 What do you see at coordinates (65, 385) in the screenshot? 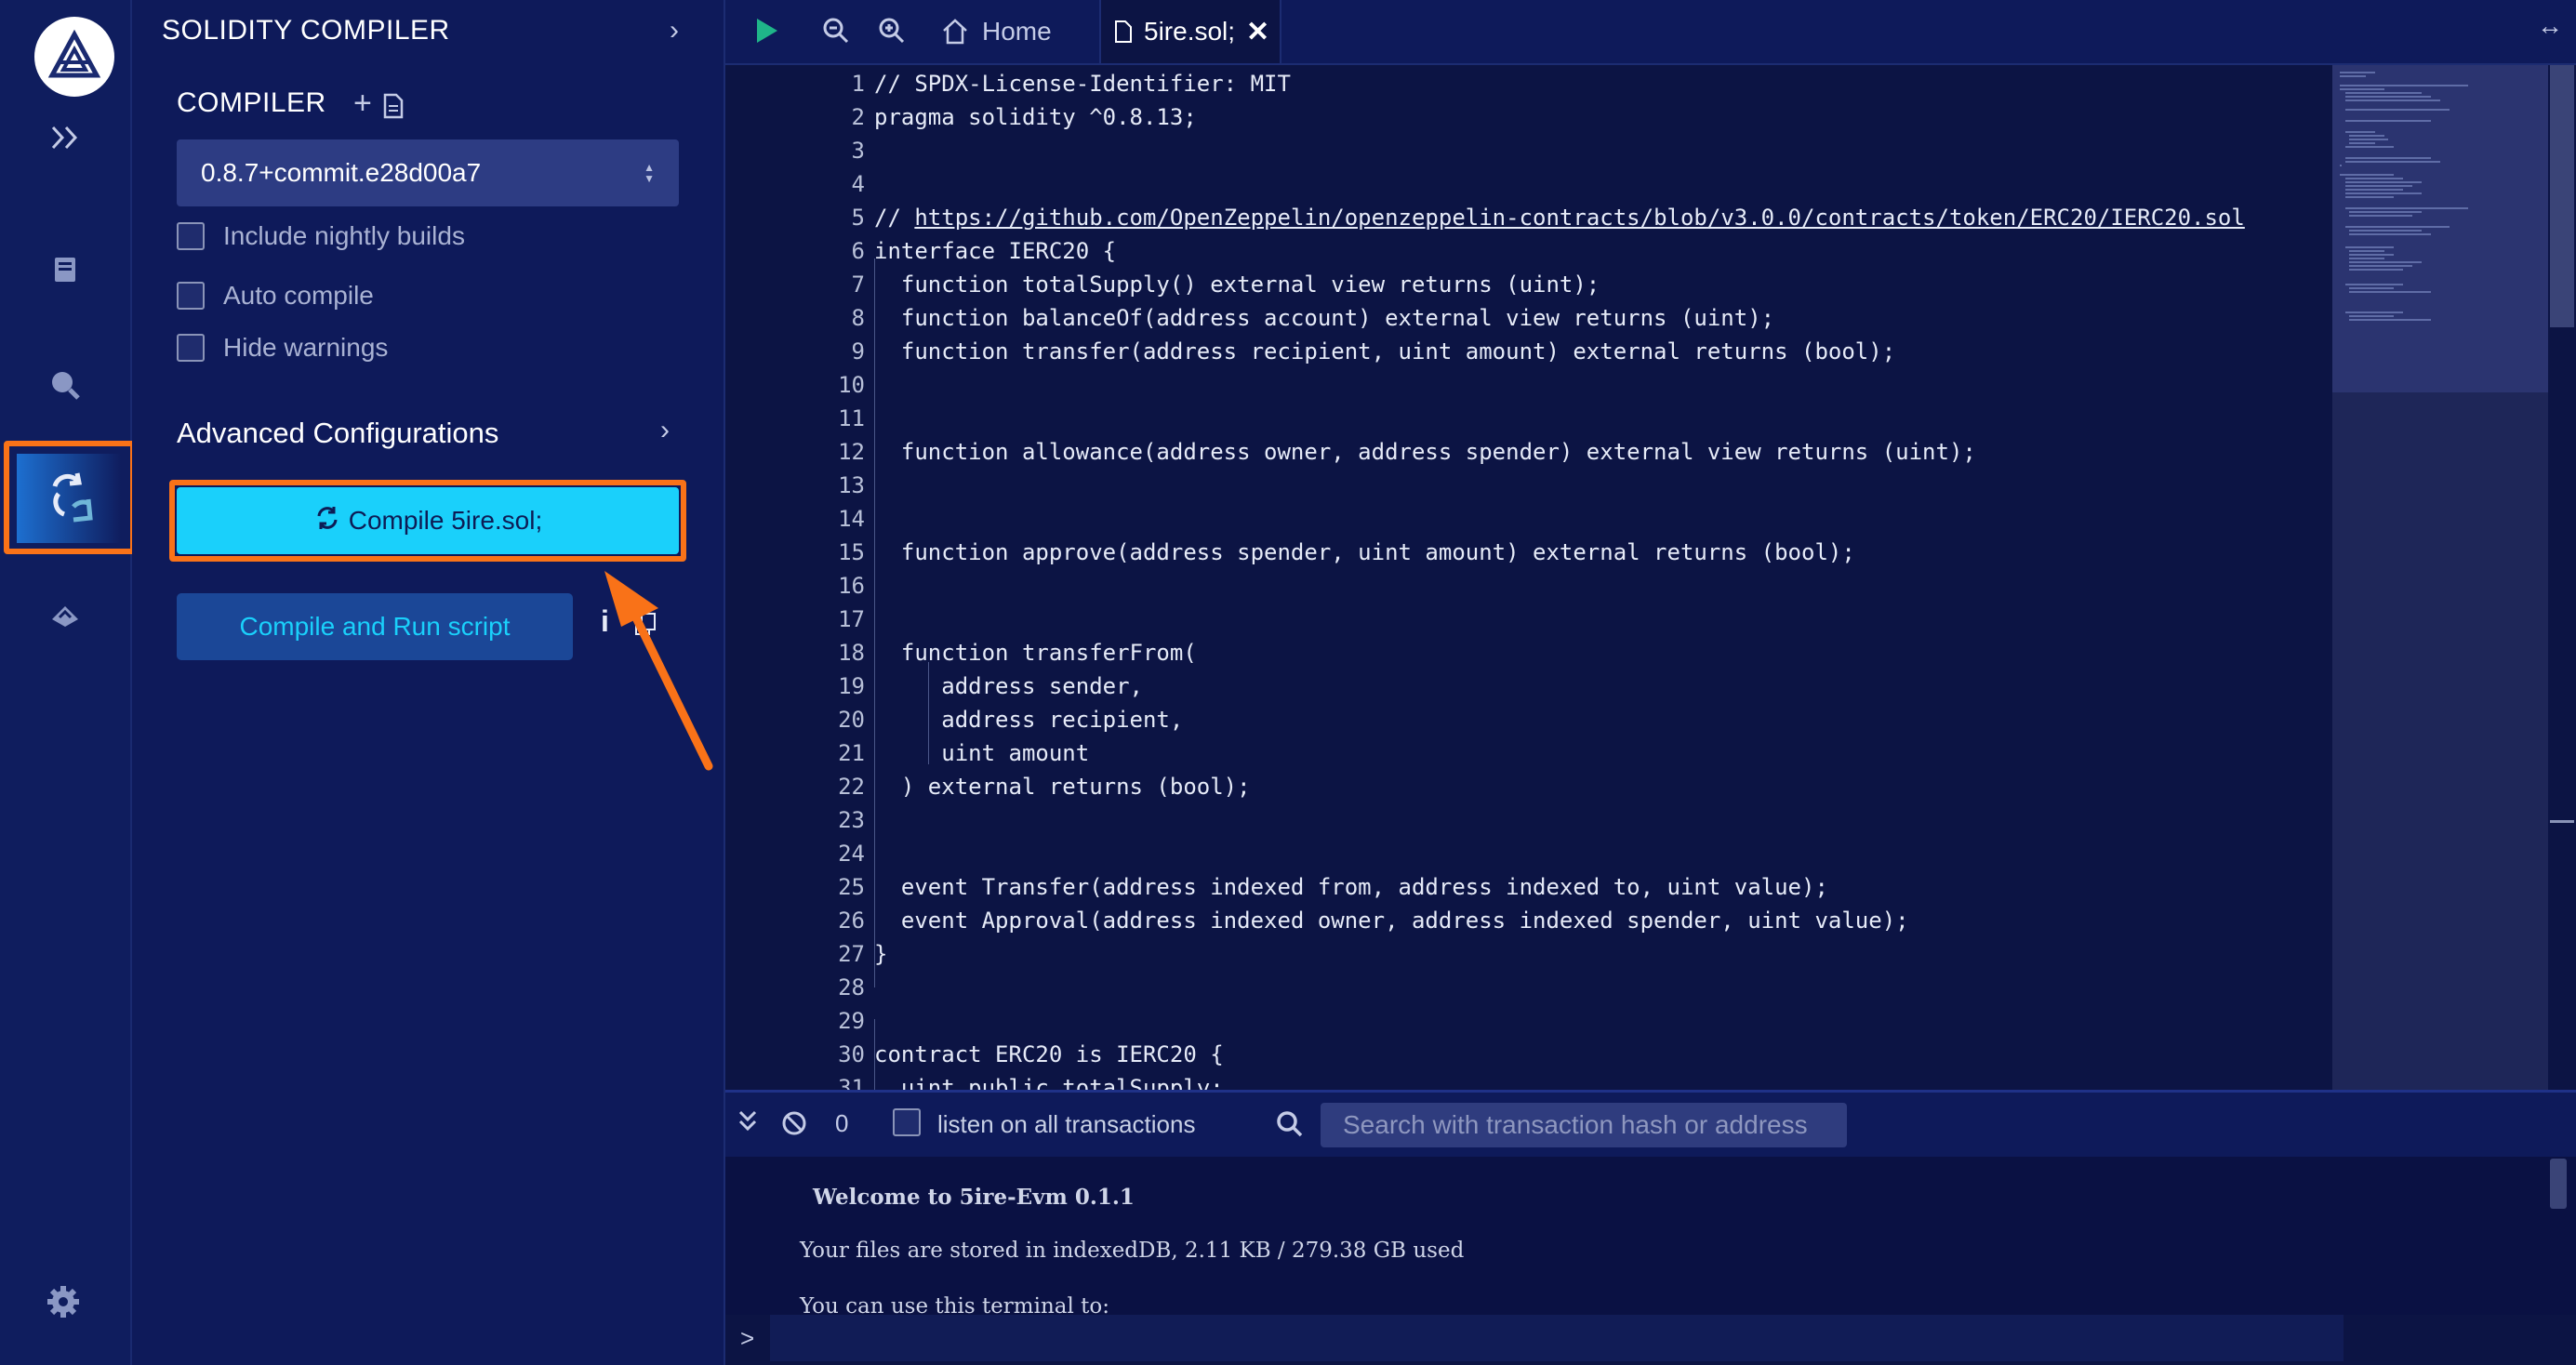
I see `search-icon` at bounding box center [65, 385].